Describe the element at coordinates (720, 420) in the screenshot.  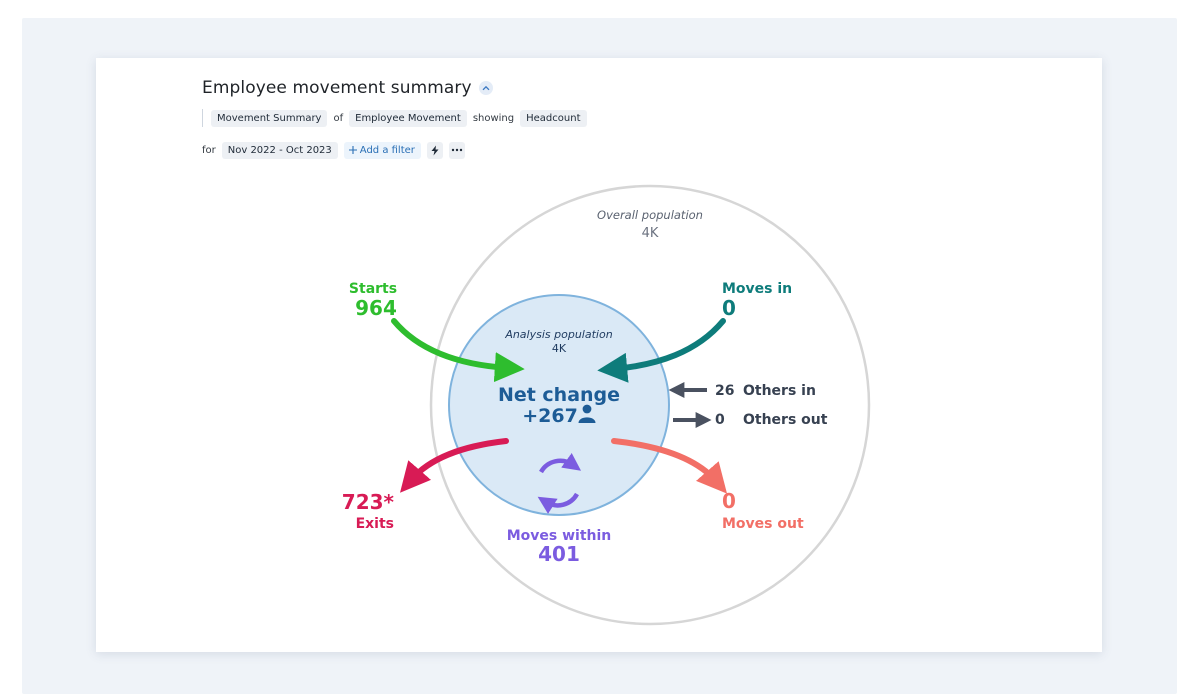
I see `others-out-value: 0` at that location.